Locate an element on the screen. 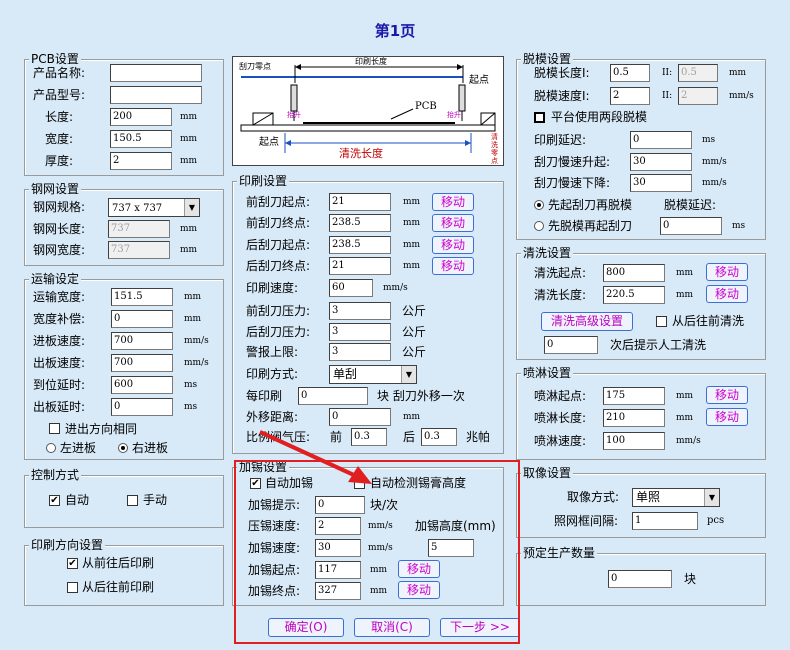 The image size is (790, 650). demold-delay-input: 0 is located at coordinates (691, 226).